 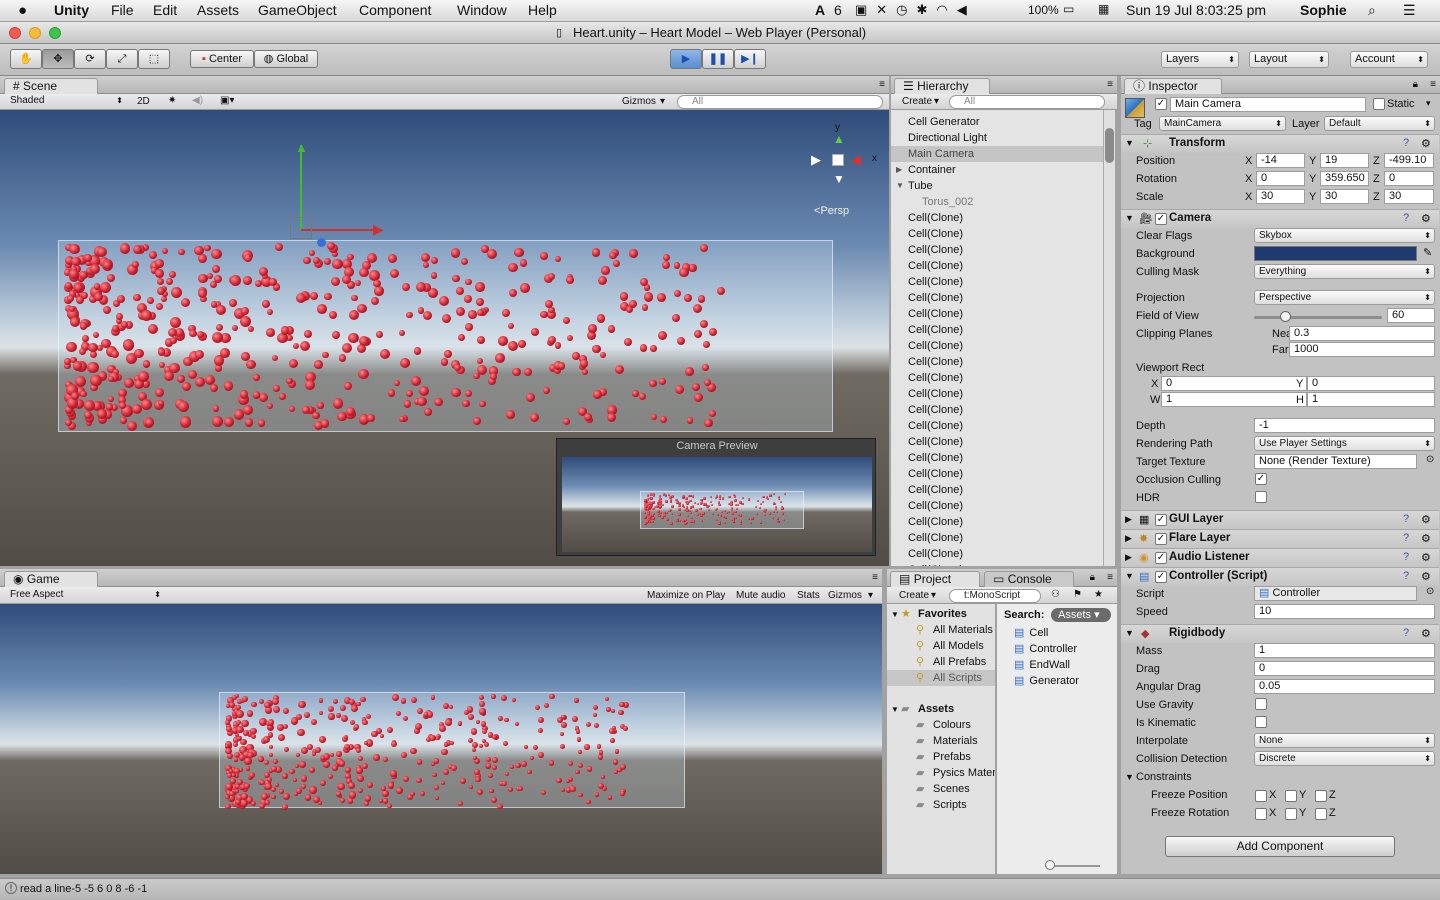 I want to click on asset-folder: ▰ Prefabs, so click(x=941, y=757).